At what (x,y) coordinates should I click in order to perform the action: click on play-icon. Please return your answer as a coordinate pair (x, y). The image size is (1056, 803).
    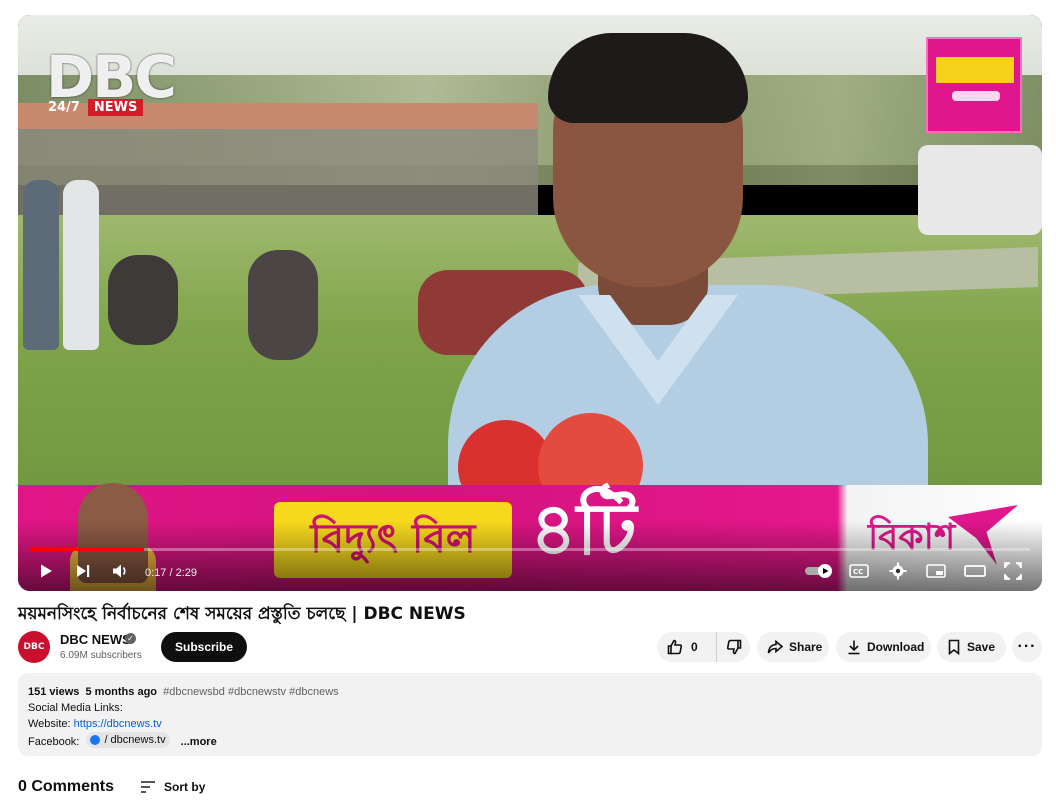
    Looking at the image, I should click on (46, 571).